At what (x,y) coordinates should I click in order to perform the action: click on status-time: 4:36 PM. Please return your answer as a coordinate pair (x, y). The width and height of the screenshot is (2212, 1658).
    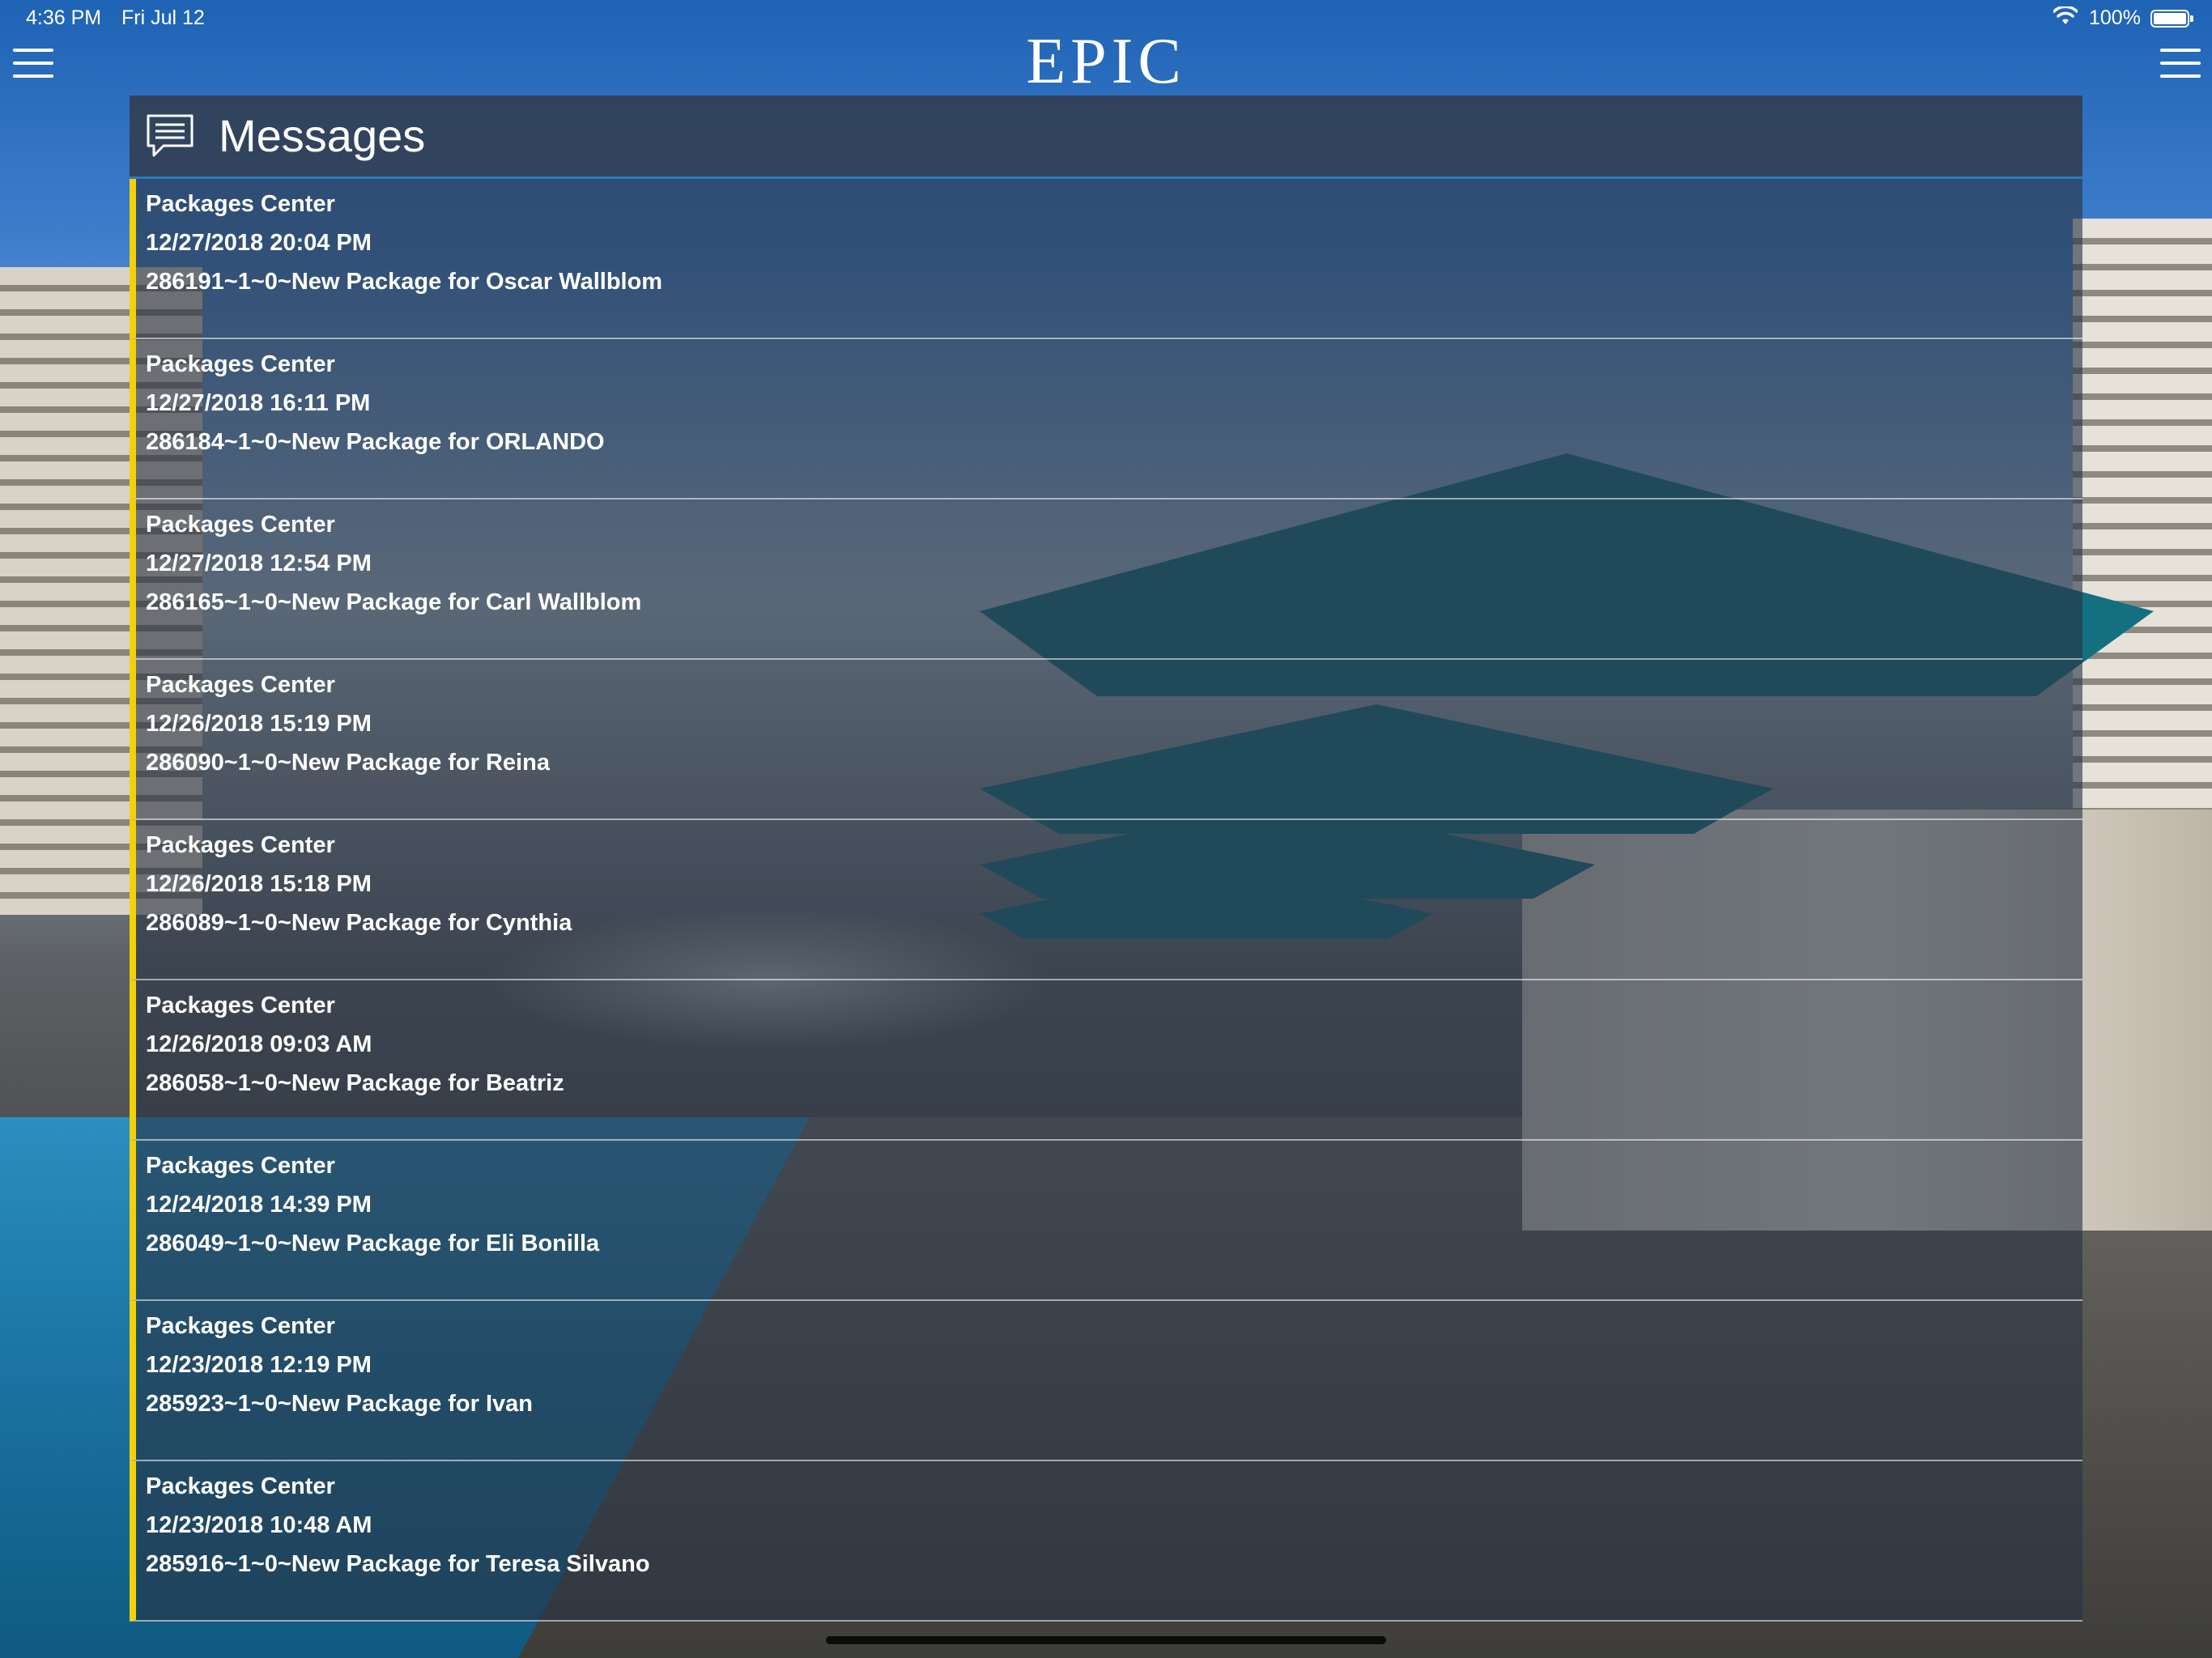
    Looking at the image, I should click on (64, 17).